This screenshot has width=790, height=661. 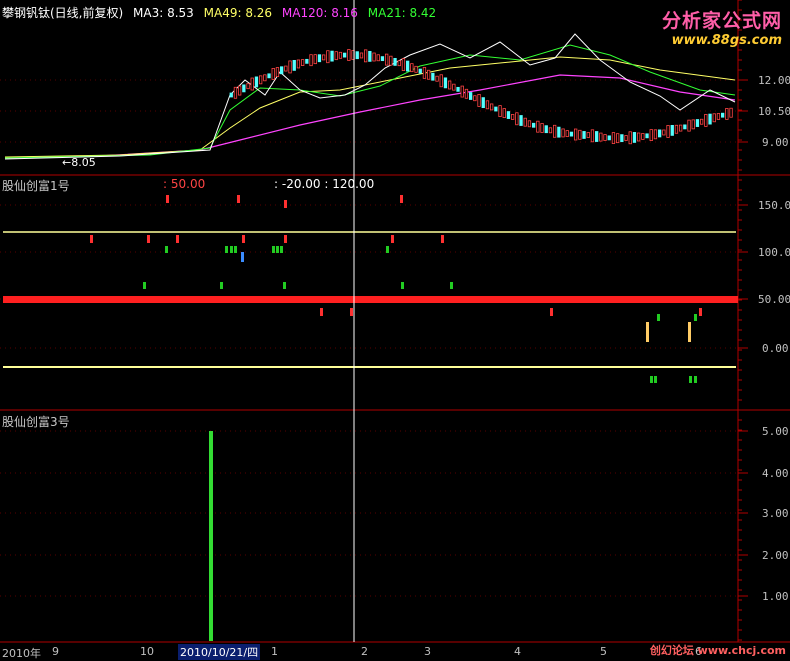 I want to click on x-axis-month: 10, so click(x=147, y=651).